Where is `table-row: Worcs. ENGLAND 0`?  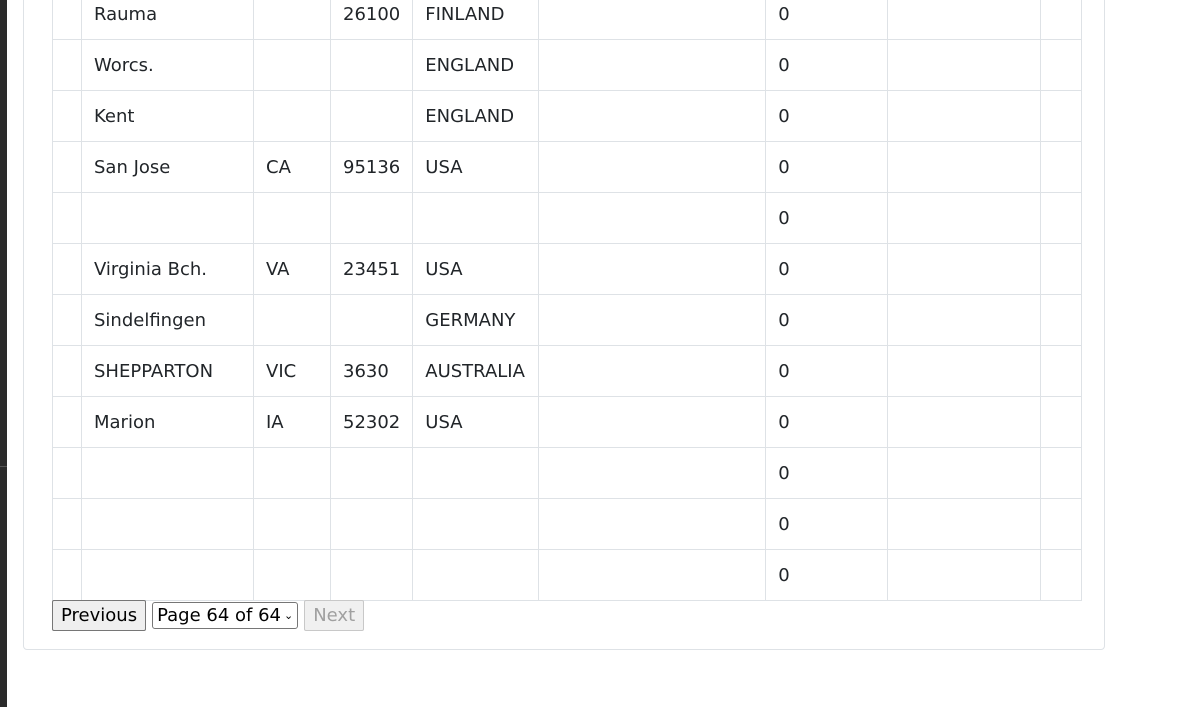
table-row: Worcs. ENGLAND 0 is located at coordinates (567, 65).